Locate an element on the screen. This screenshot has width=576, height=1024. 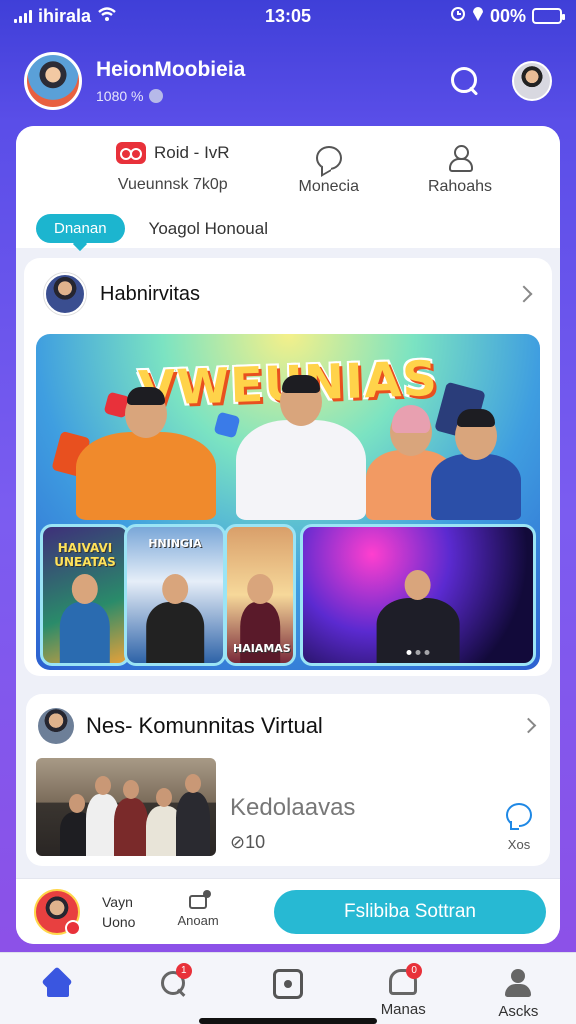
community-info: Kedolaavas ⊘10 is located at coordinates (292, 807).